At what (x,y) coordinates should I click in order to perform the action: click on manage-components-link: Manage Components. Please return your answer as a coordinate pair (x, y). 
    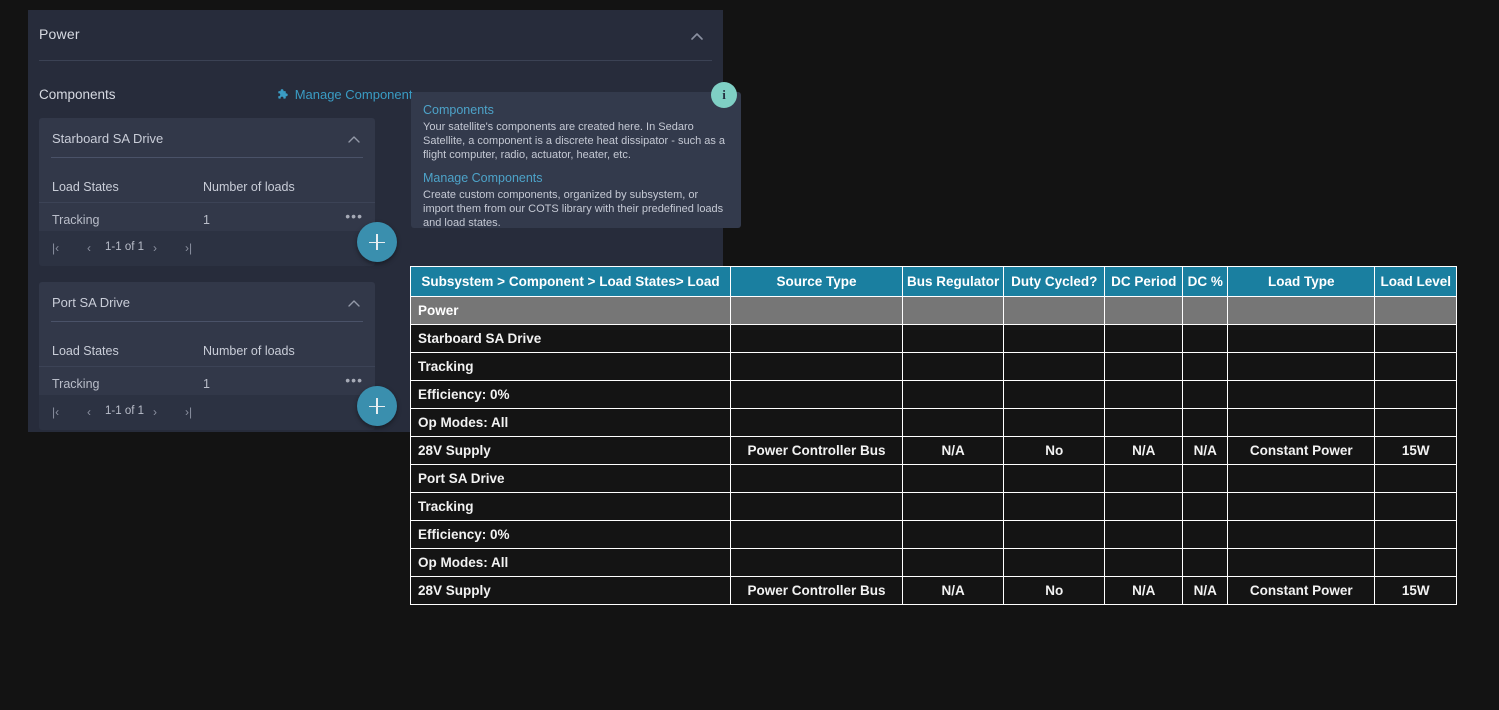
    Looking at the image, I should click on (348, 95).